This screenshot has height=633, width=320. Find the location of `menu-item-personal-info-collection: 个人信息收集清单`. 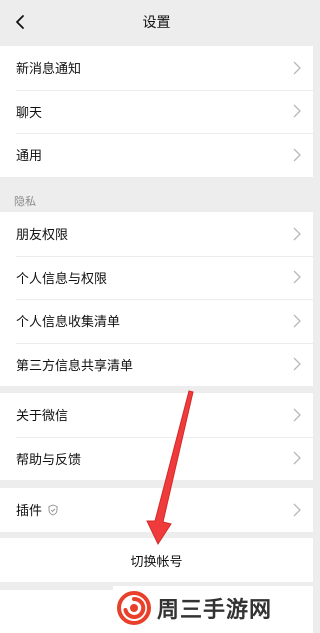

menu-item-personal-info-collection: 个人信息收集清单 is located at coordinates (156, 321).